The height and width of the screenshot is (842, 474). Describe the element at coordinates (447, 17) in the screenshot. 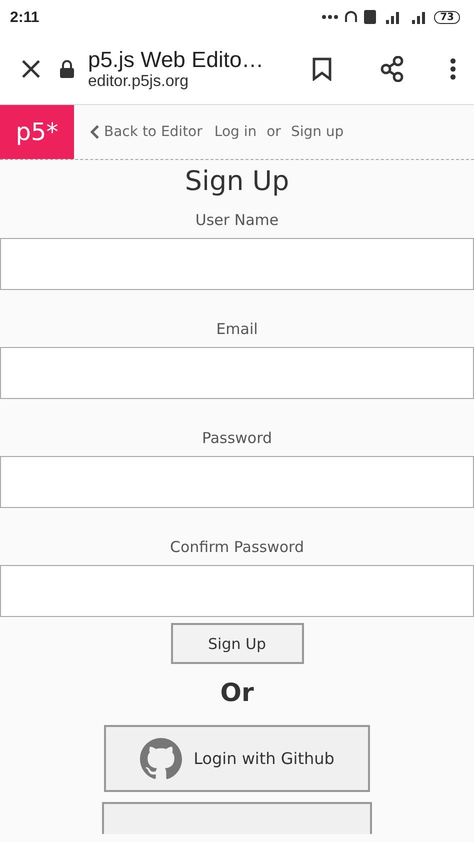

I see `battery-level: 73` at that location.